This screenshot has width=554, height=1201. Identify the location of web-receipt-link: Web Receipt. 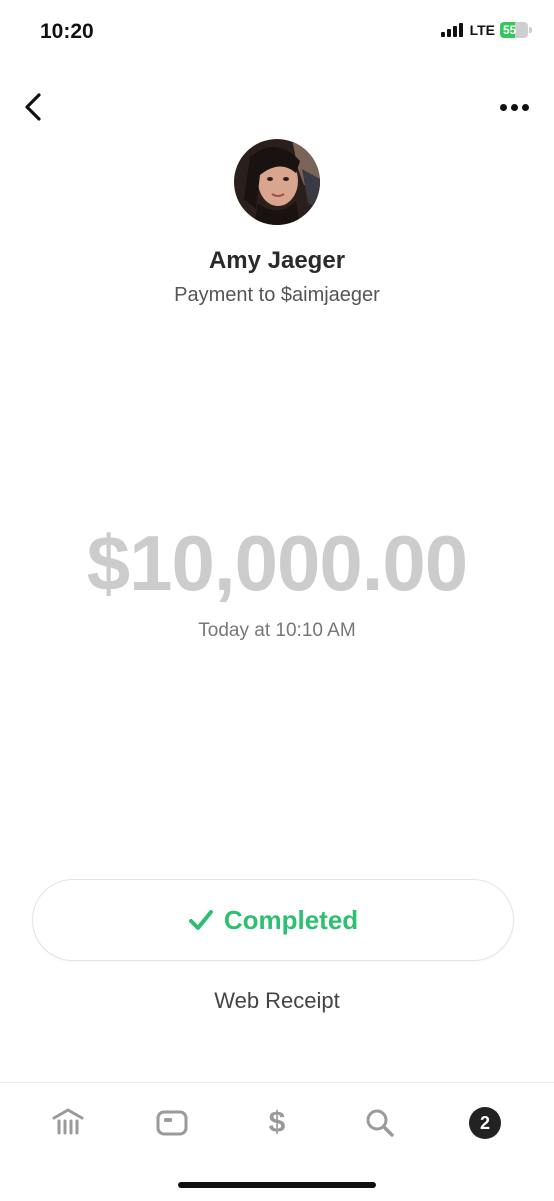
(277, 1001).